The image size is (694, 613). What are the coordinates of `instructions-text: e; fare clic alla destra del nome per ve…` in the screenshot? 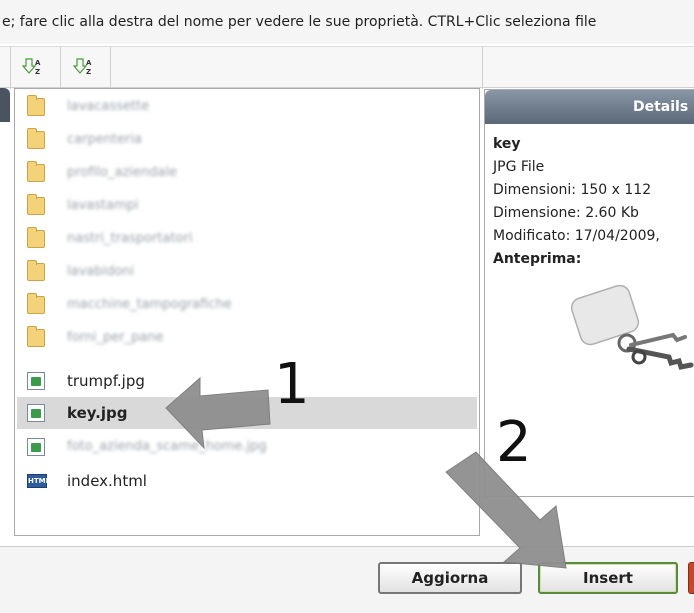 It's located at (347, 22).